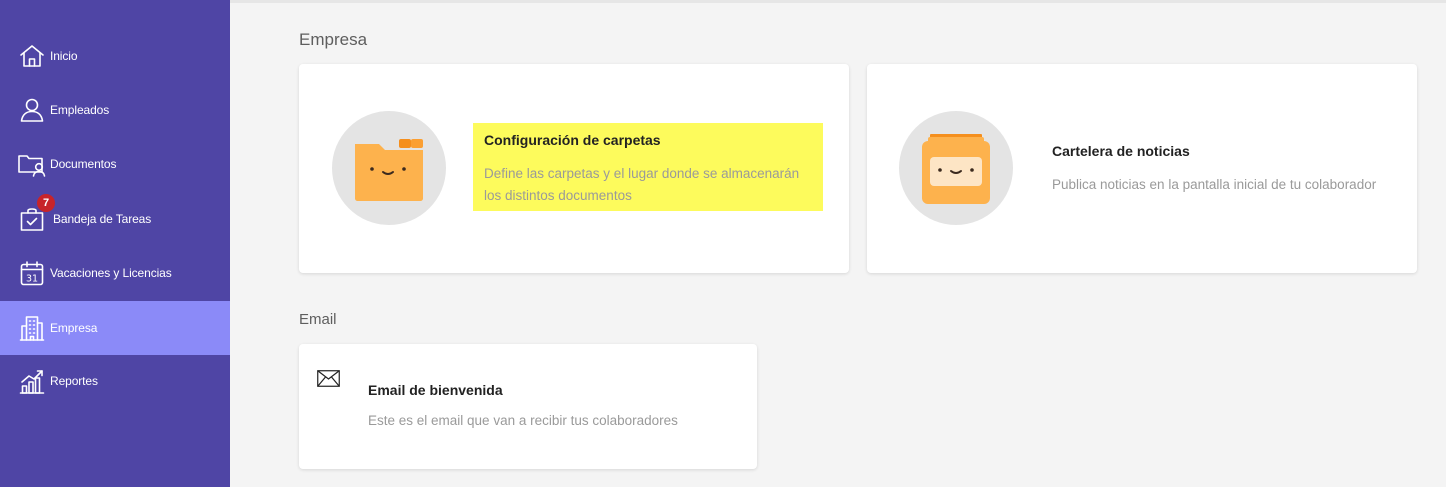  I want to click on card-title: Email de bienvenida, so click(435, 390).